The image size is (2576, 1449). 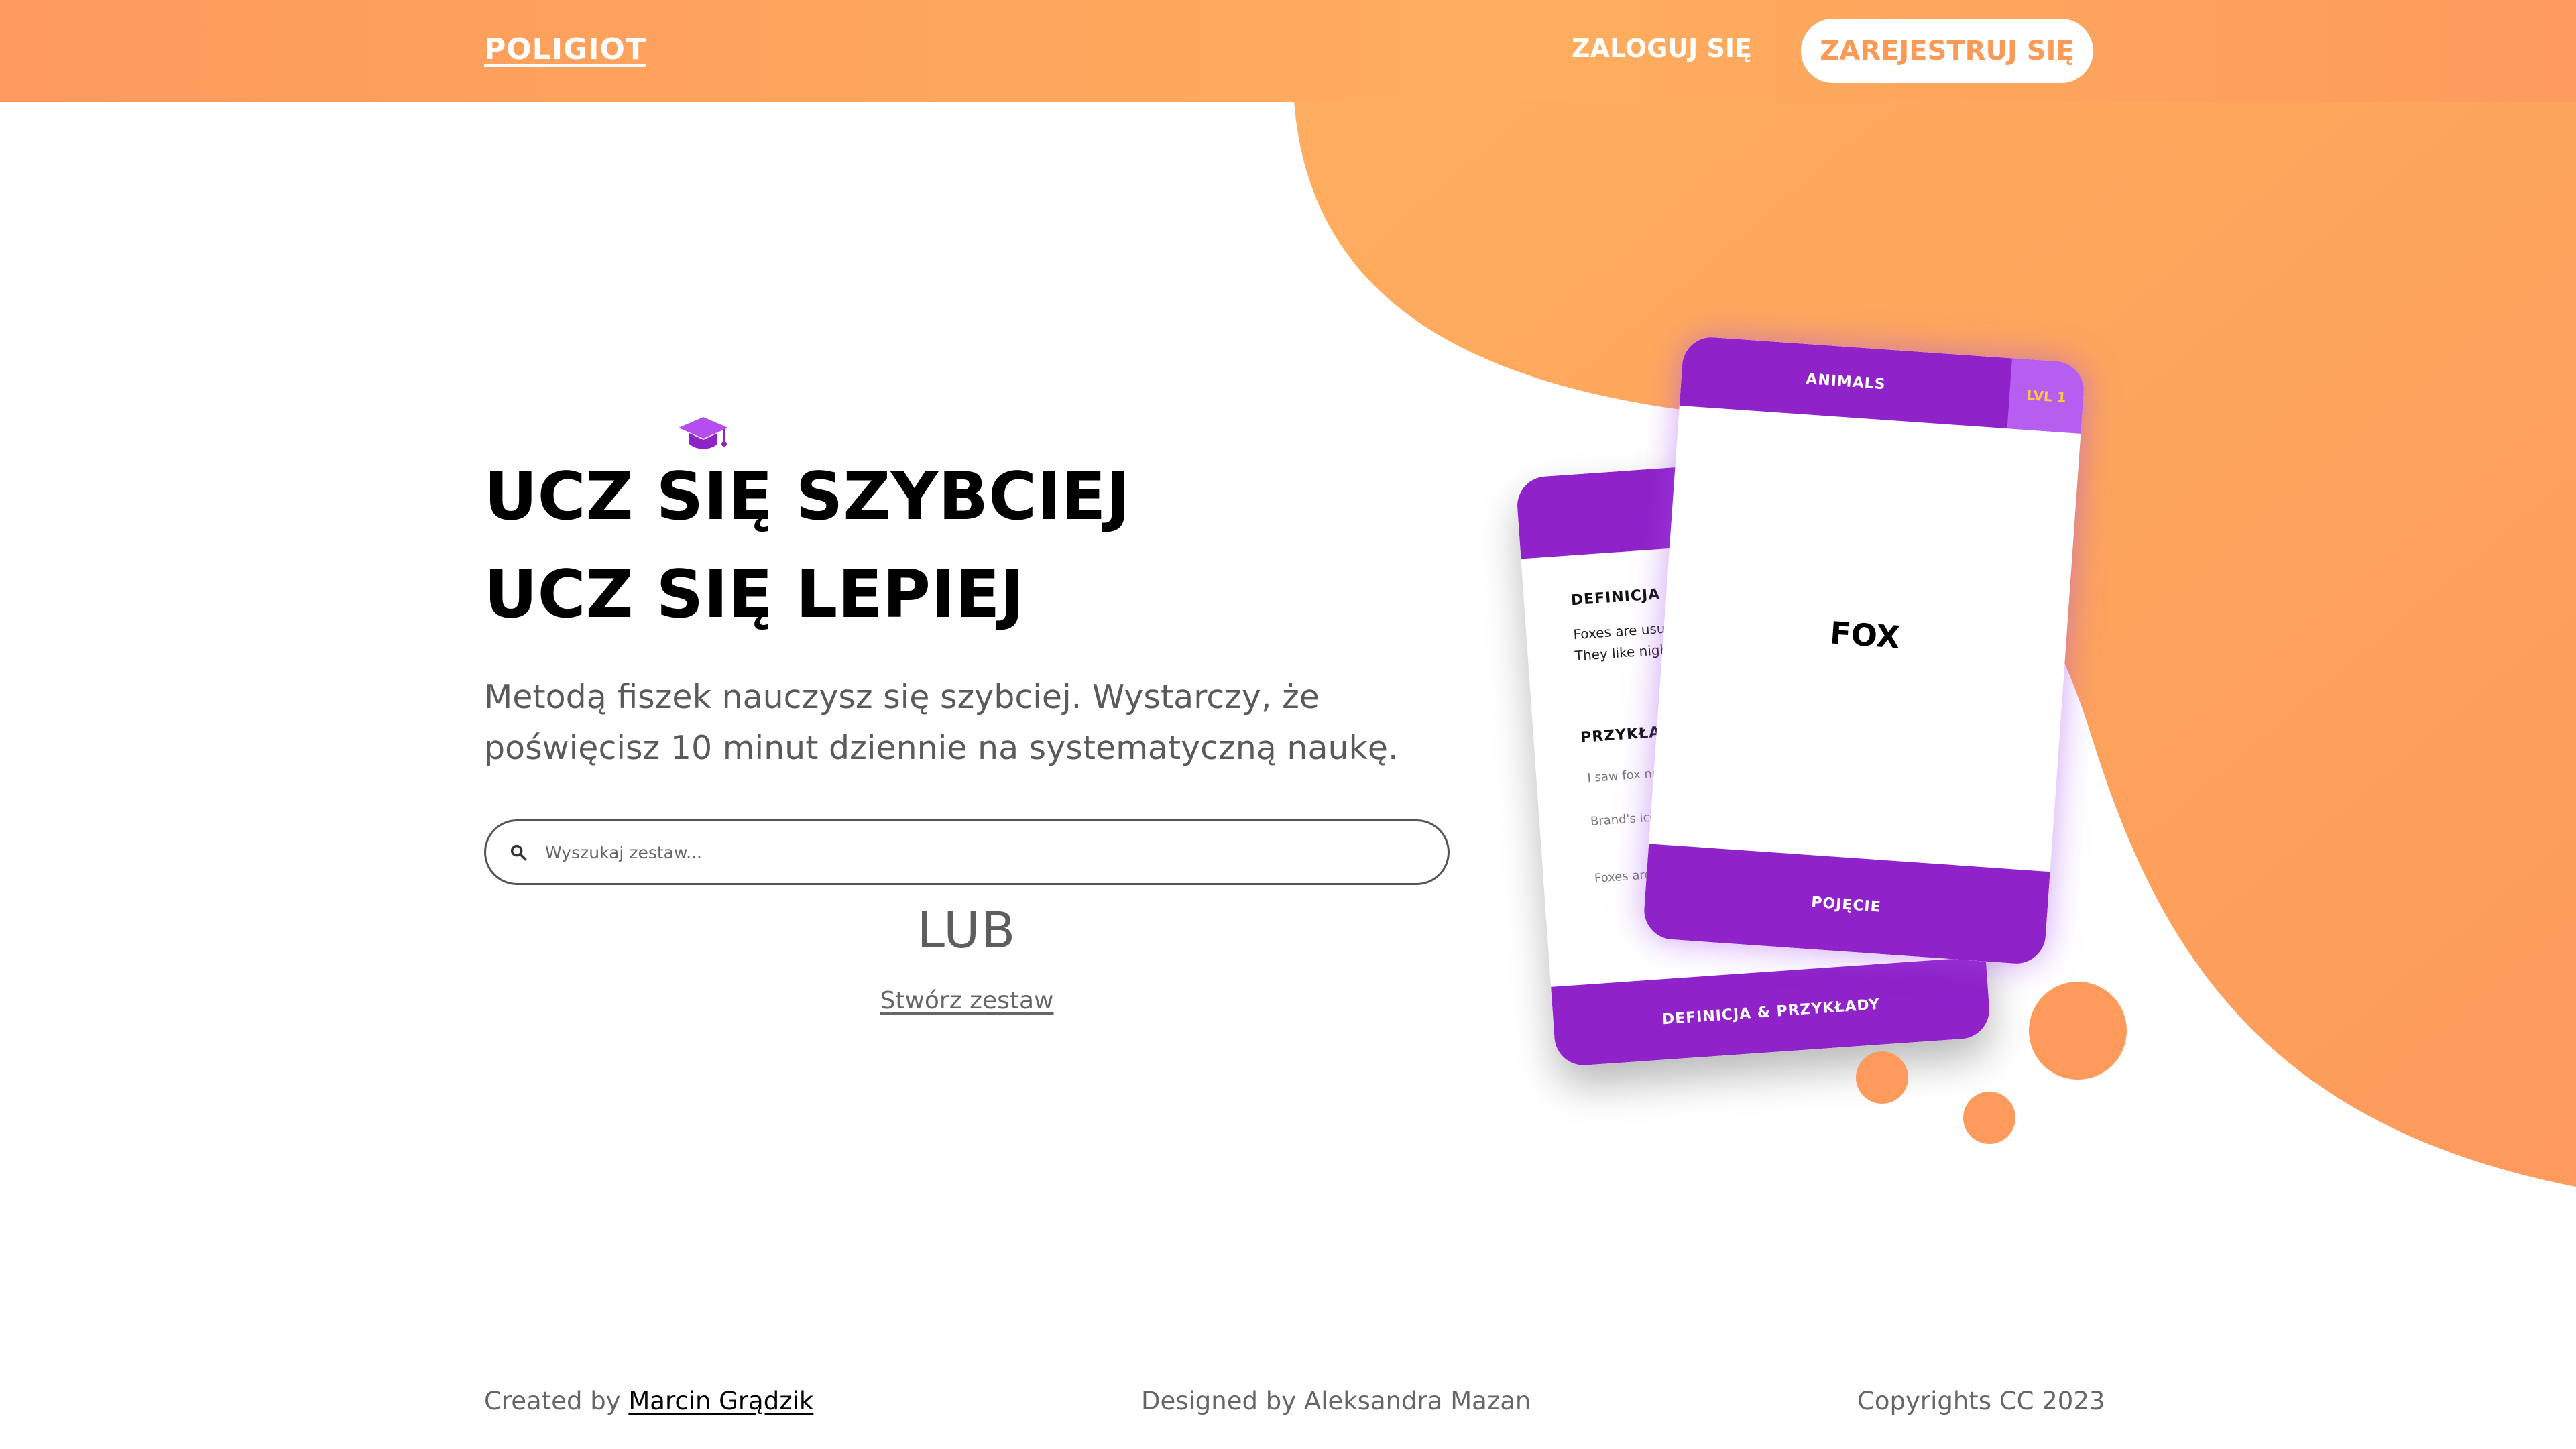 I want to click on search-icon, so click(x=518, y=853).